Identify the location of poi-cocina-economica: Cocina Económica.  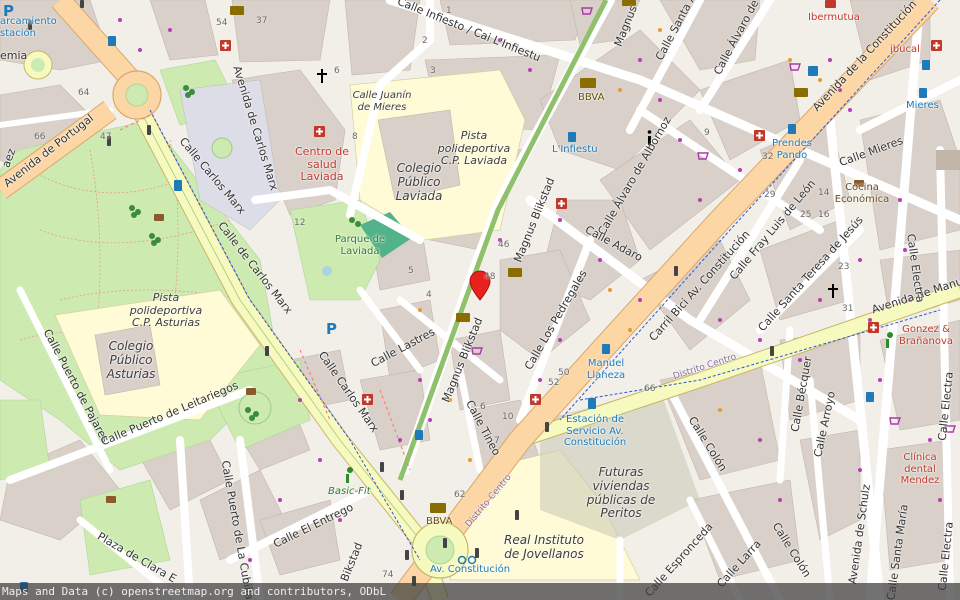
(862, 193).